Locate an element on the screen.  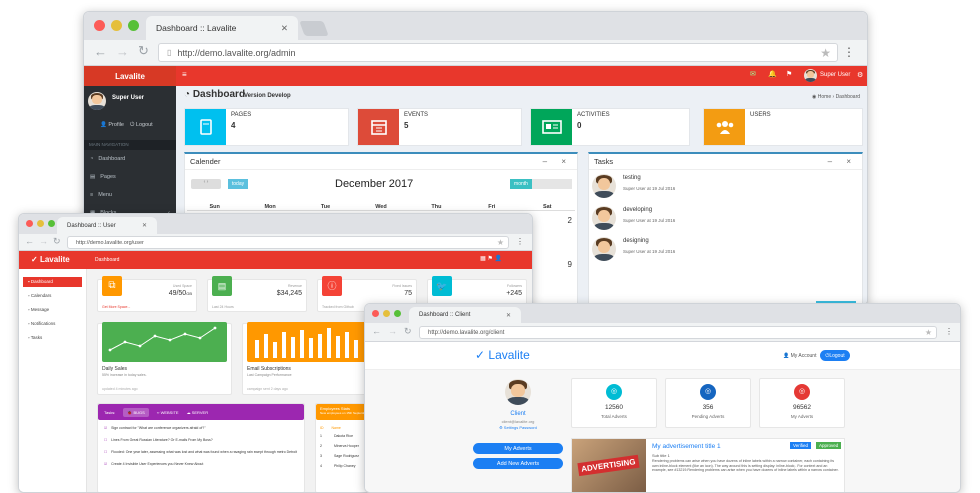
url-field: ▯ http://demo.lavalite.org/admin ★ is located at coordinates (498, 52).